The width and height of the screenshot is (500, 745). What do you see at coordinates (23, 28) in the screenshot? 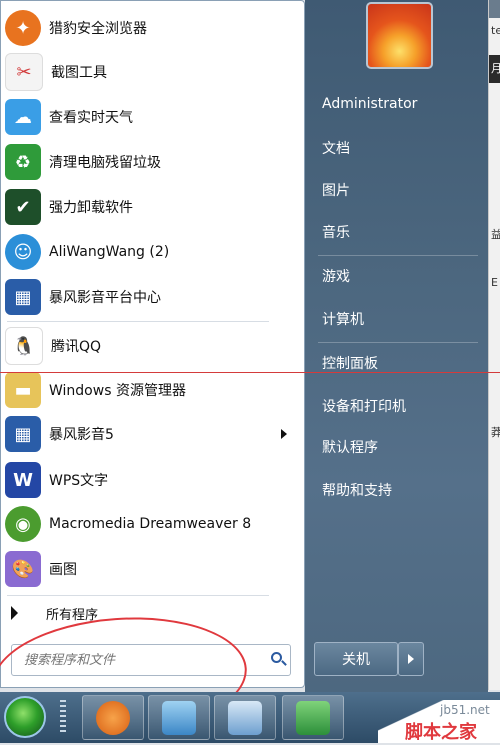
I see `cheetah-browser-icon: ✦` at bounding box center [23, 28].